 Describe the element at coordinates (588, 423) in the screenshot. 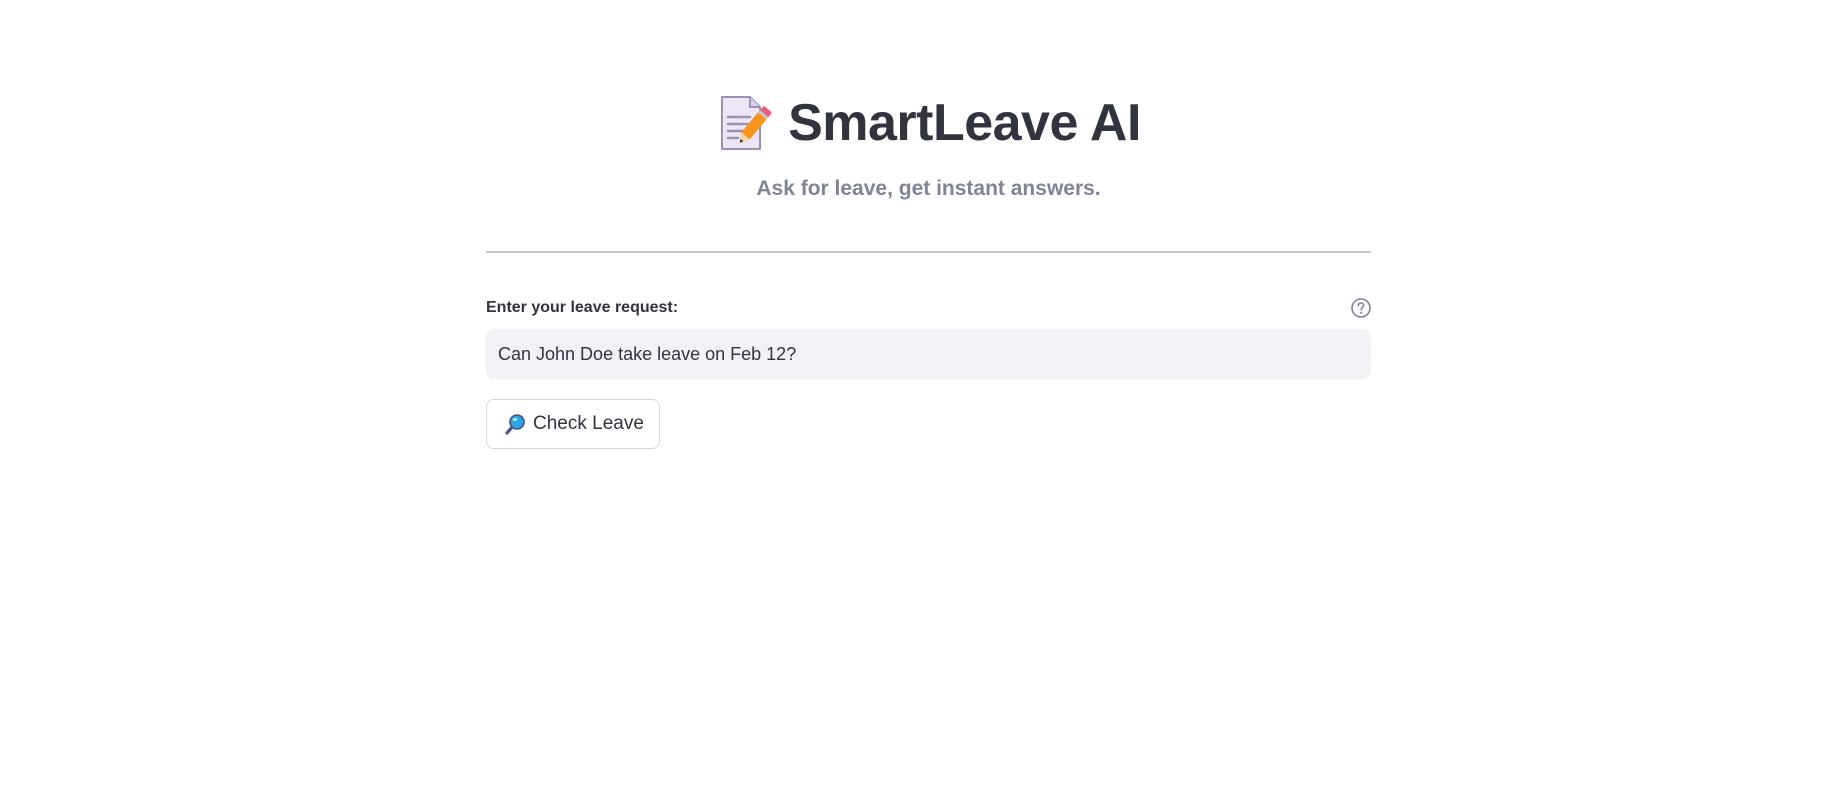

I see `check-leave-label: Check Leave` at that location.